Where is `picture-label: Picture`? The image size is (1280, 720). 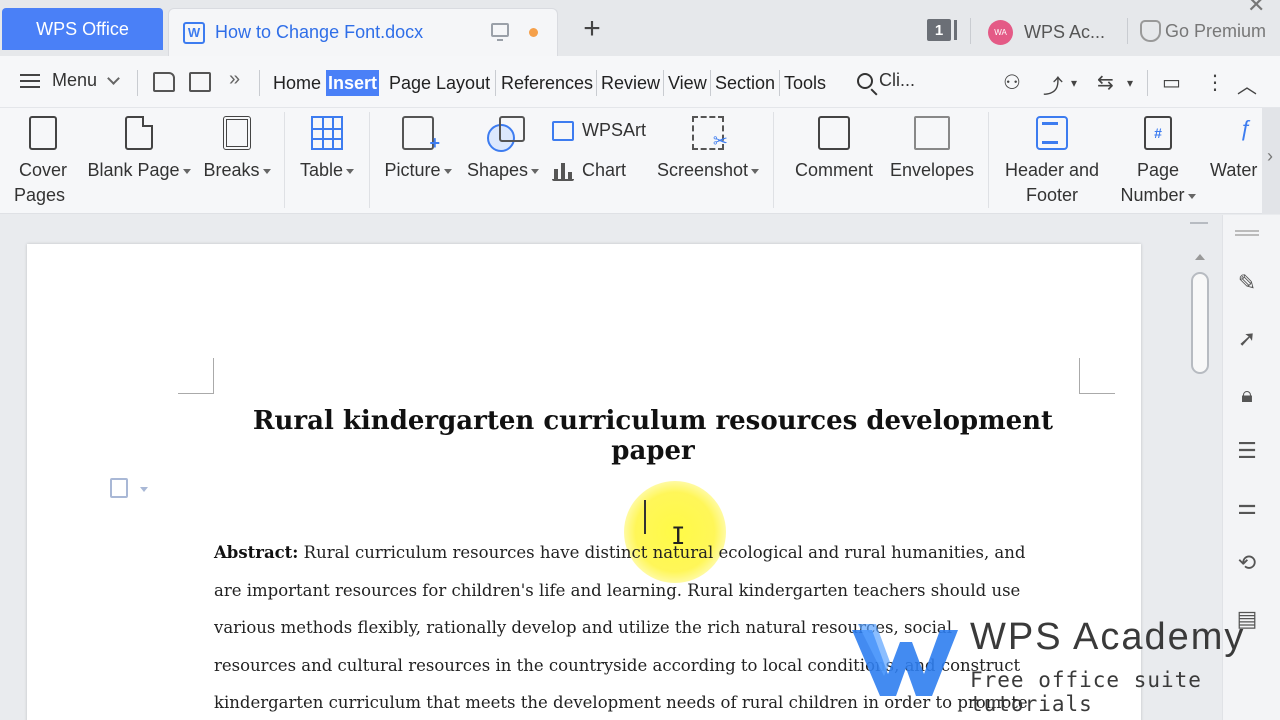
picture-label: Picture is located at coordinates (412, 170).